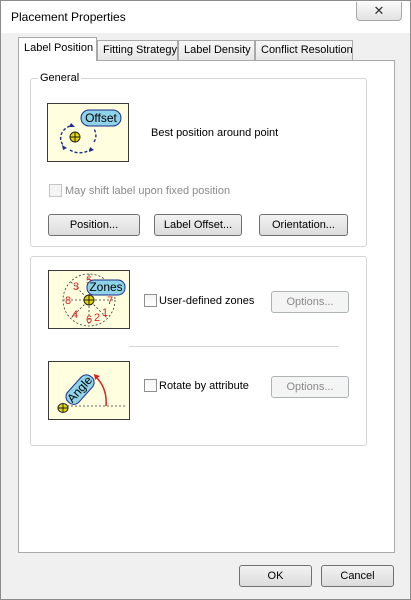  Describe the element at coordinates (110, 301) in the screenshot. I see `zone-number: 7` at that location.